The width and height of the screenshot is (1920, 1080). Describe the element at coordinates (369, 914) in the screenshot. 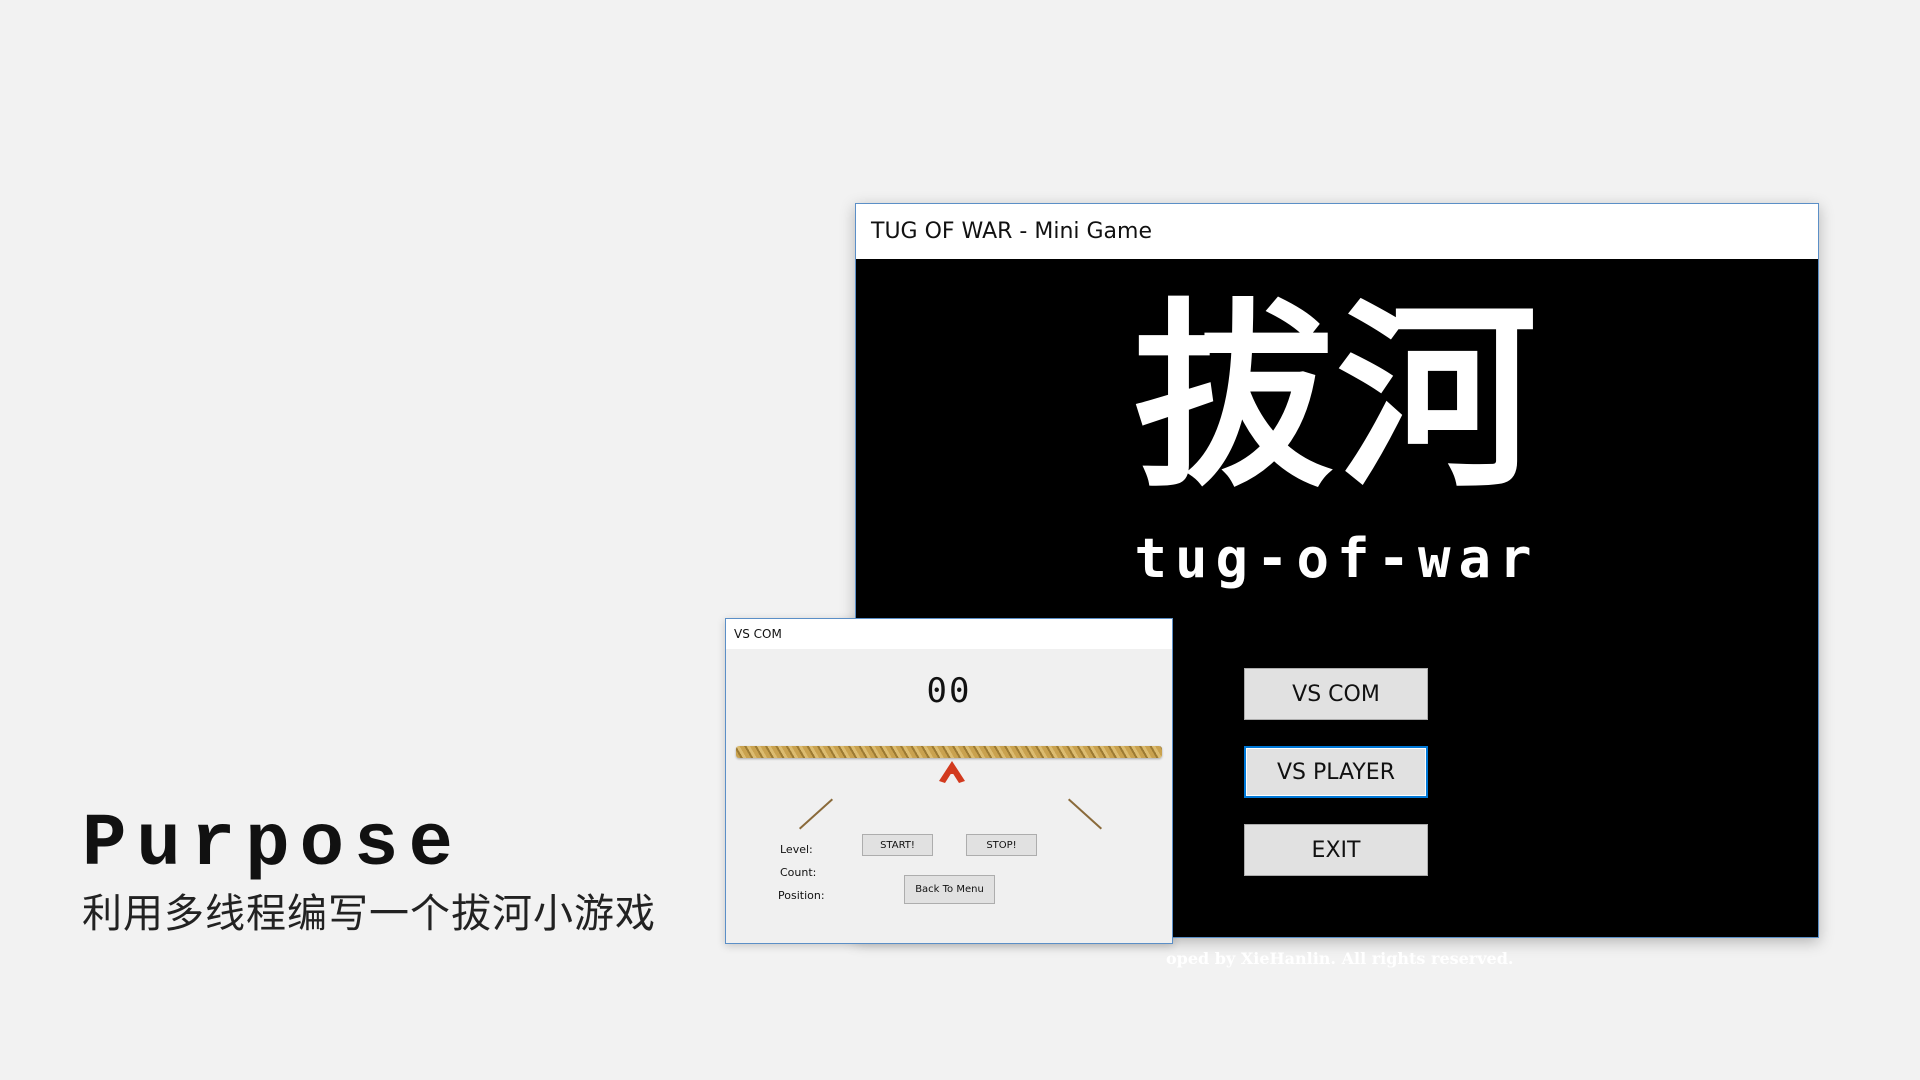

I see `purpose-description: 利用多线程编写一个拔河小游戏` at that location.